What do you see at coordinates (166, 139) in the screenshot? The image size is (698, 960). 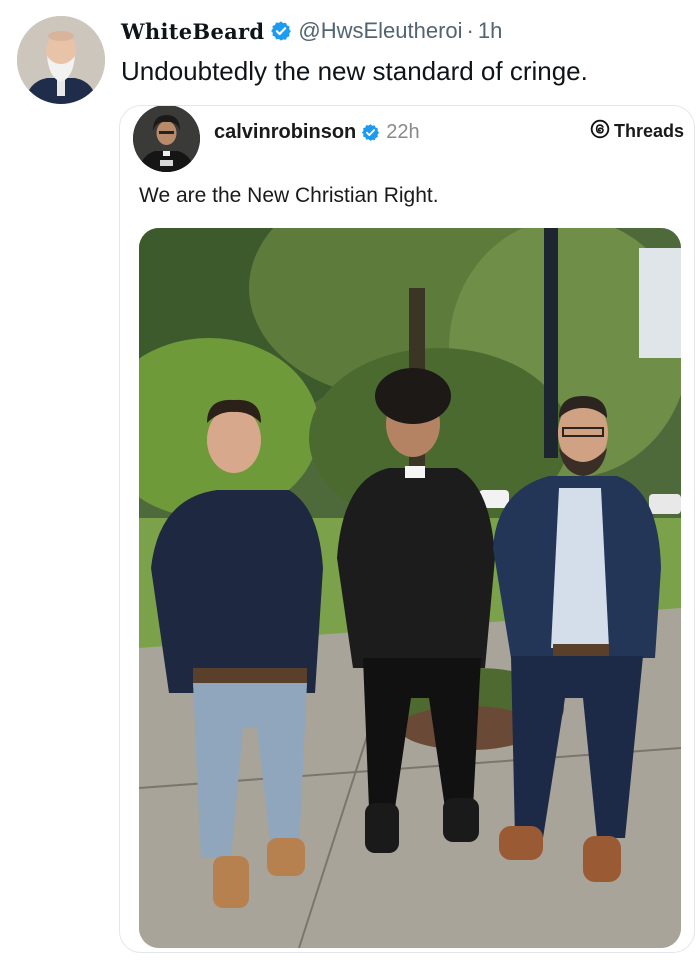 I see `quoted-author-avatar` at bounding box center [166, 139].